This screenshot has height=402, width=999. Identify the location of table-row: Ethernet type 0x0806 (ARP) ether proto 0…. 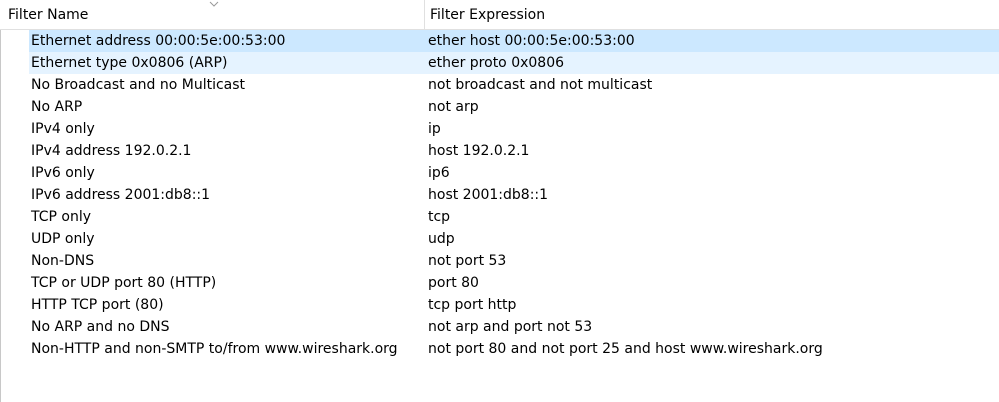
(514, 63).